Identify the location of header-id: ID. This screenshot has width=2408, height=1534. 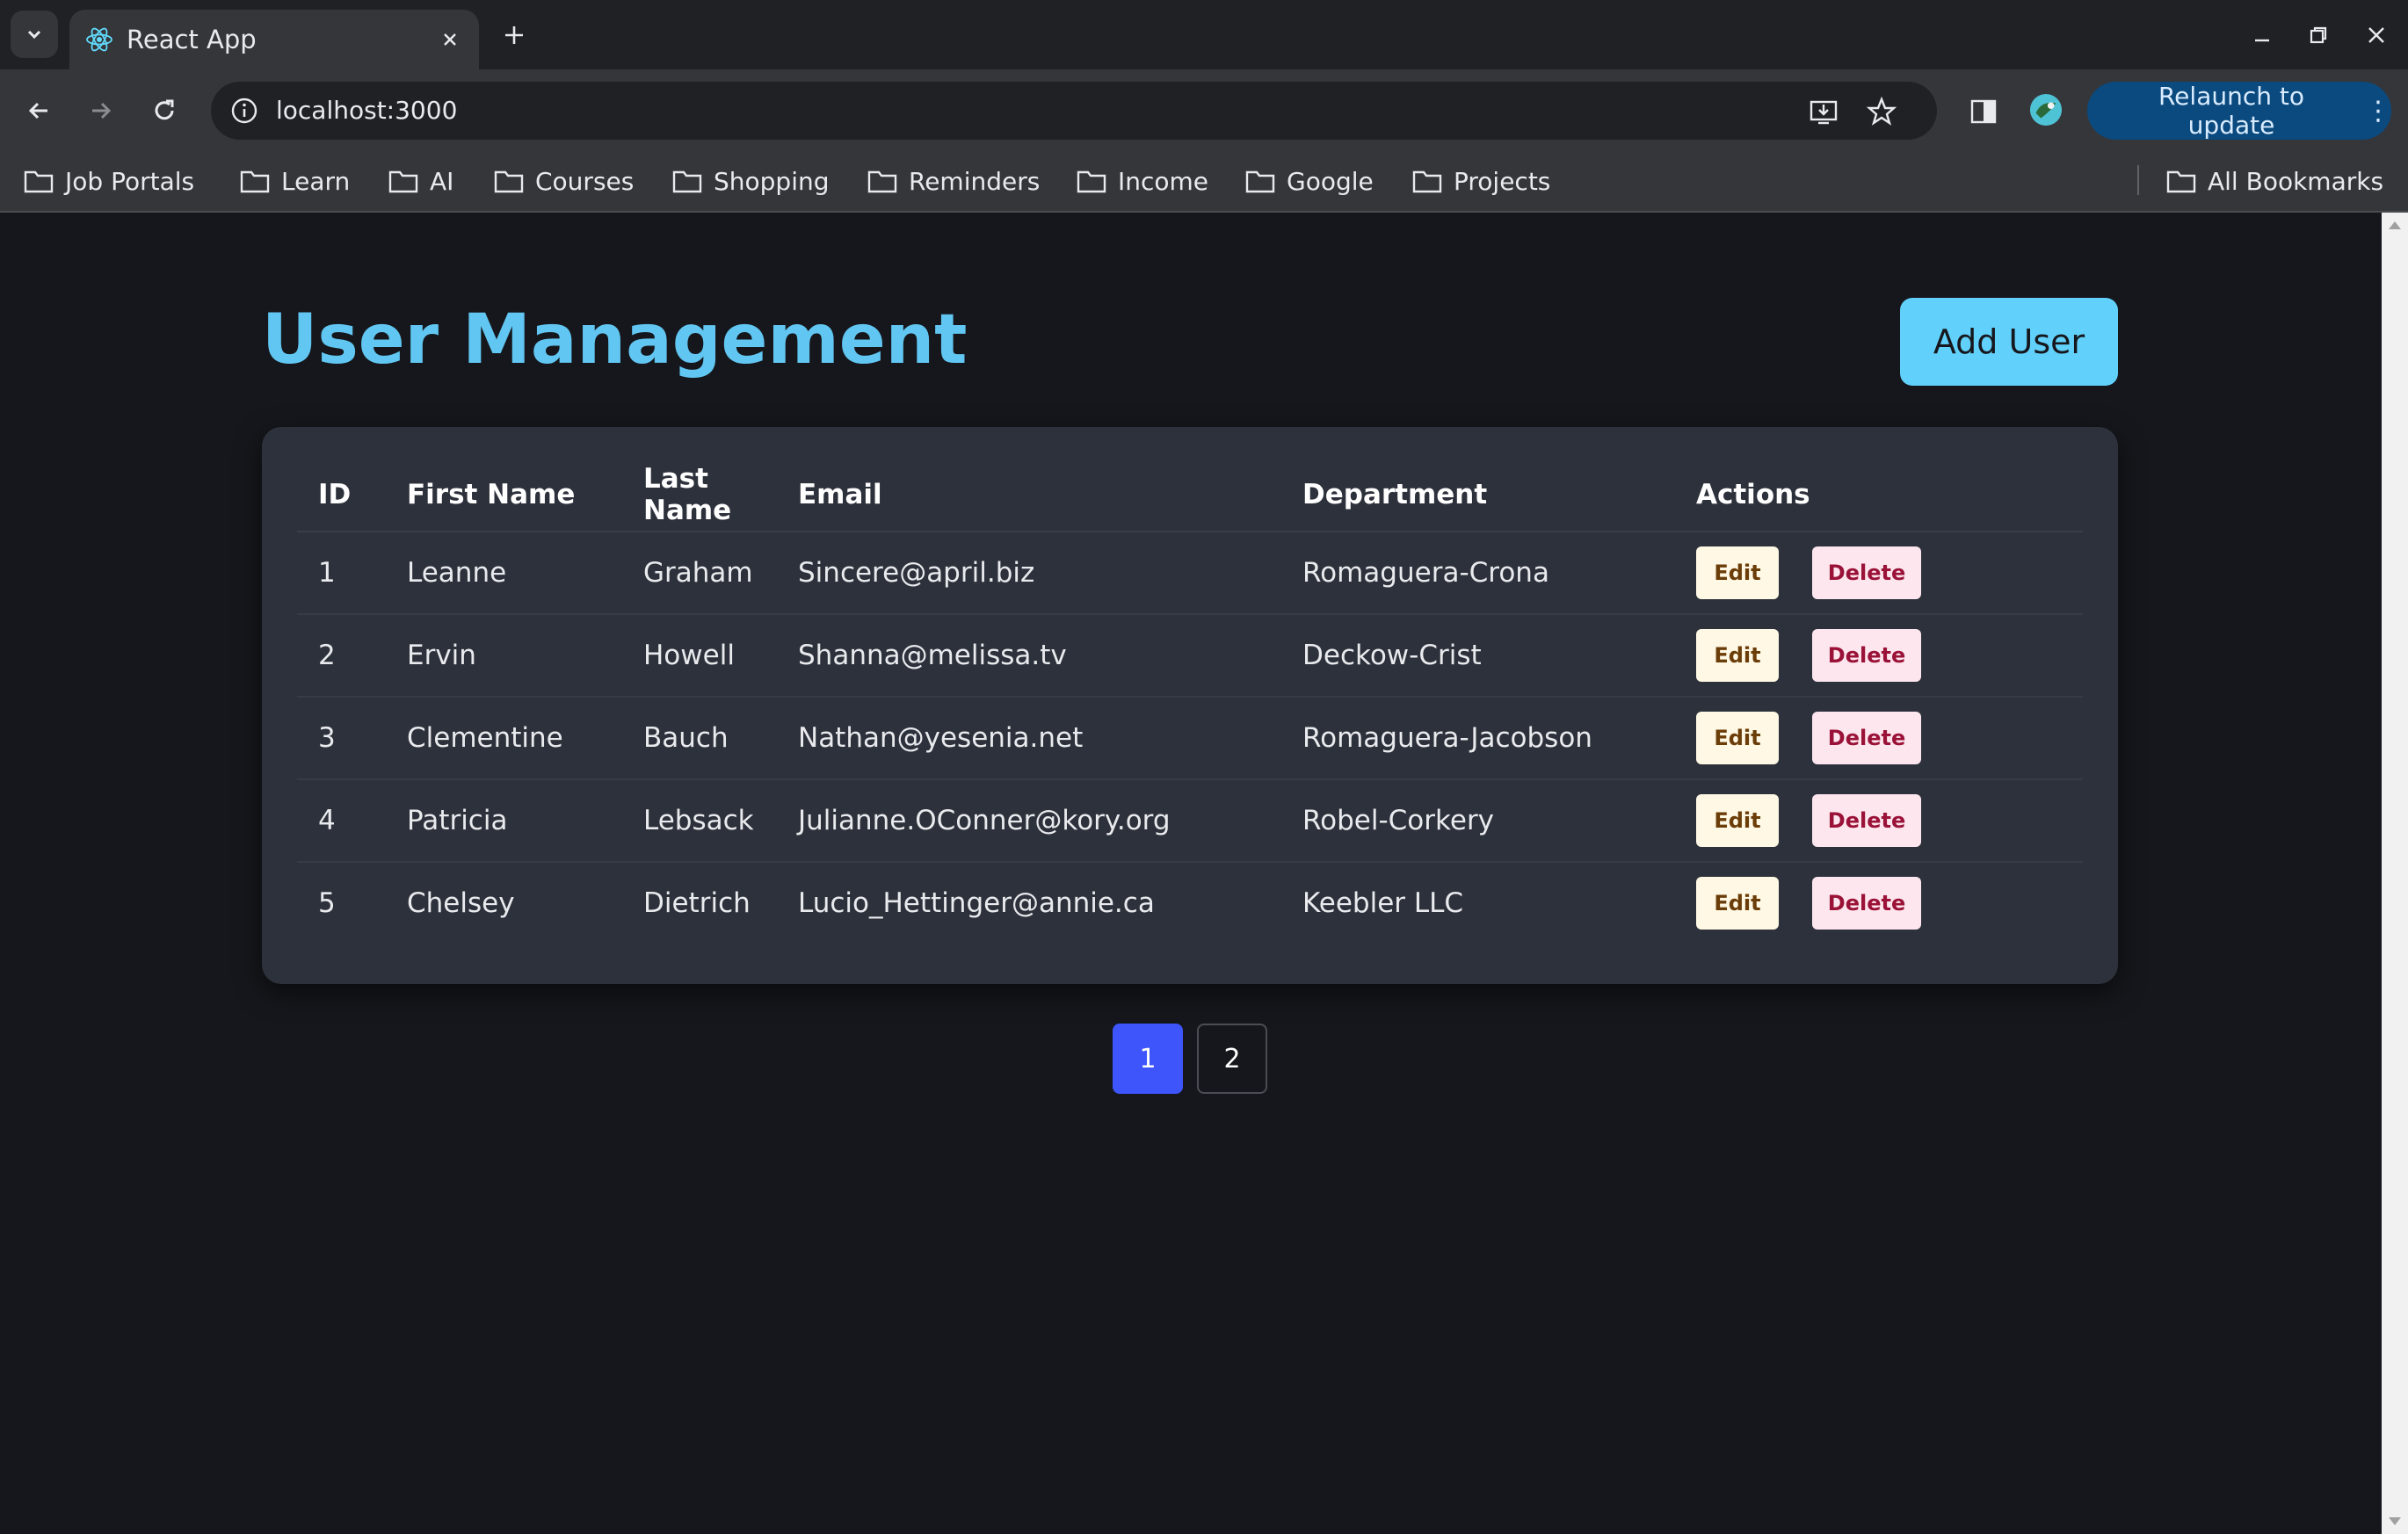
(341, 495).